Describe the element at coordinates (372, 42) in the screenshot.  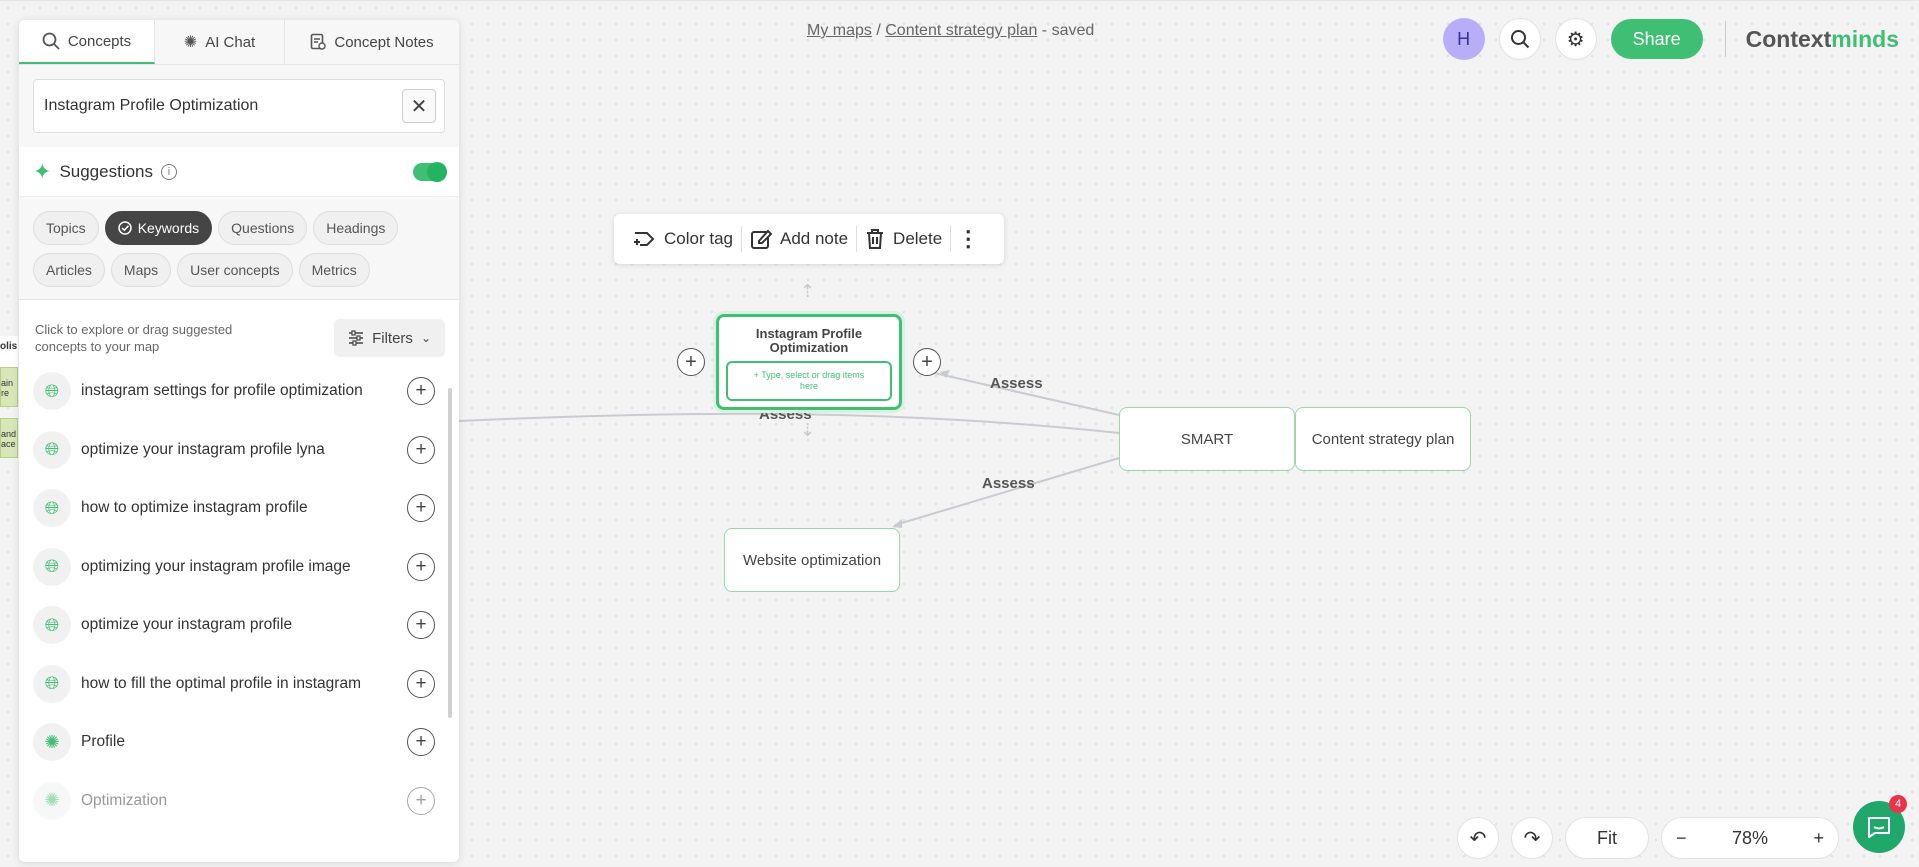
I see `tab-concept-notes: Concept Notes` at that location.